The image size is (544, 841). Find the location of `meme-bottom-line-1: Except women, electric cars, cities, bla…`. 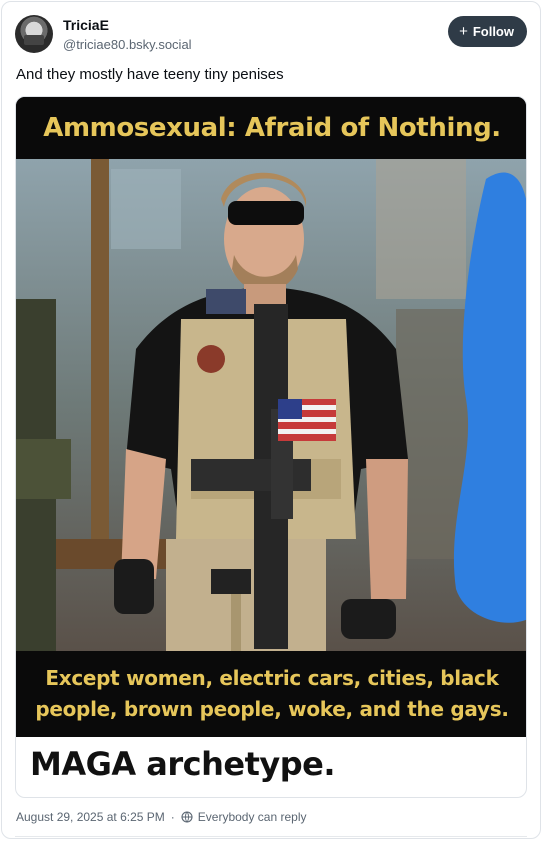

meme-bottom-line-1: Except women, electric cars, cities, bla… is located at coordinates (272, 678).